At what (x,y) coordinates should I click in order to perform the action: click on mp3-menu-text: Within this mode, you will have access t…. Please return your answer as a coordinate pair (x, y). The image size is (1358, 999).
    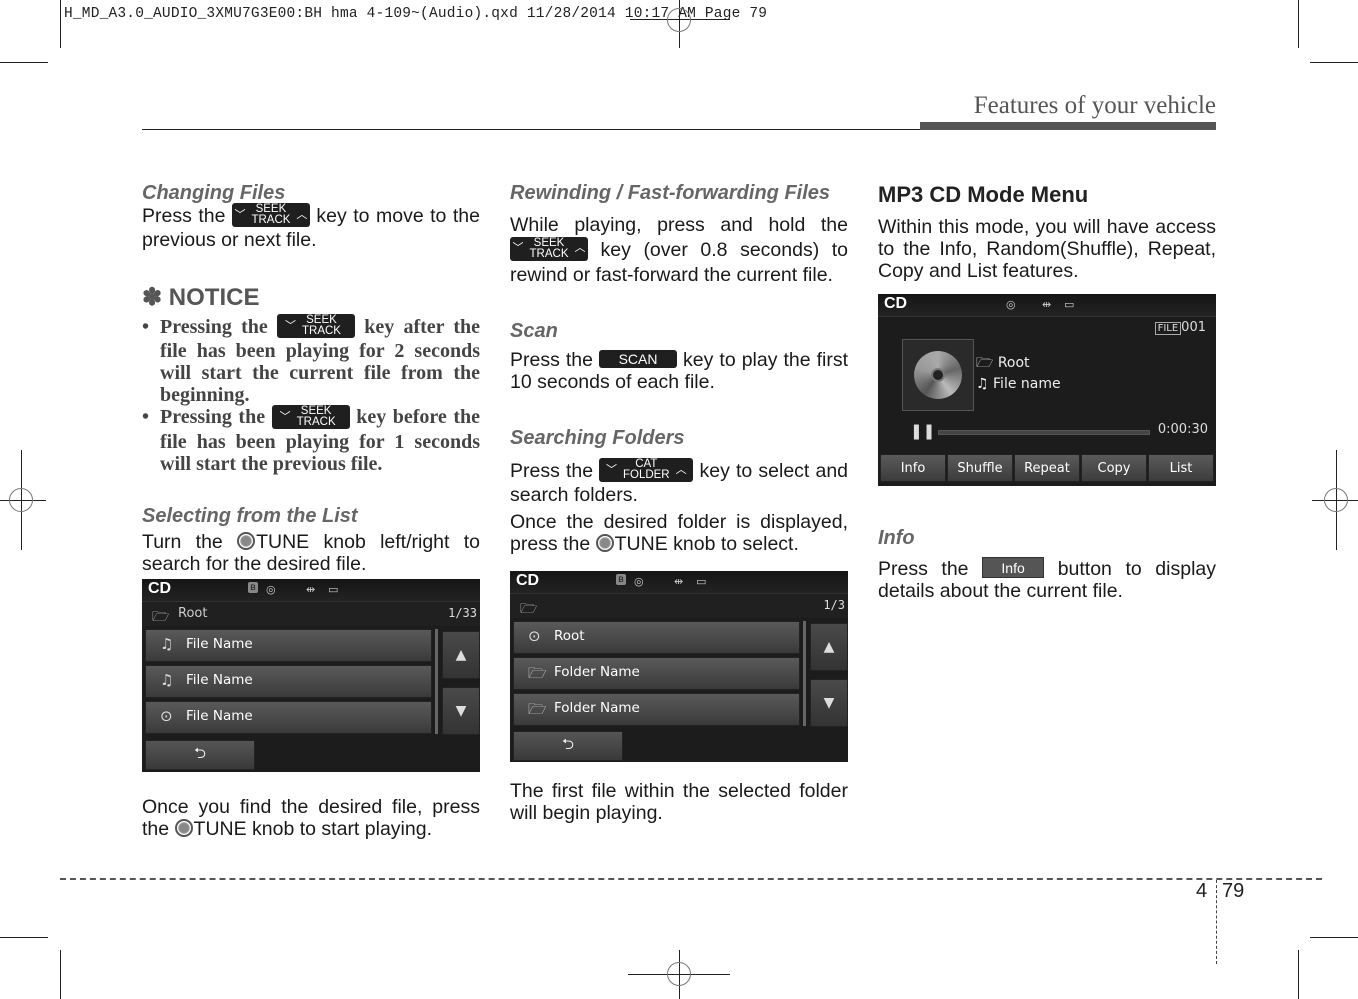
    Looking at the image, I should click on (1047, 249).